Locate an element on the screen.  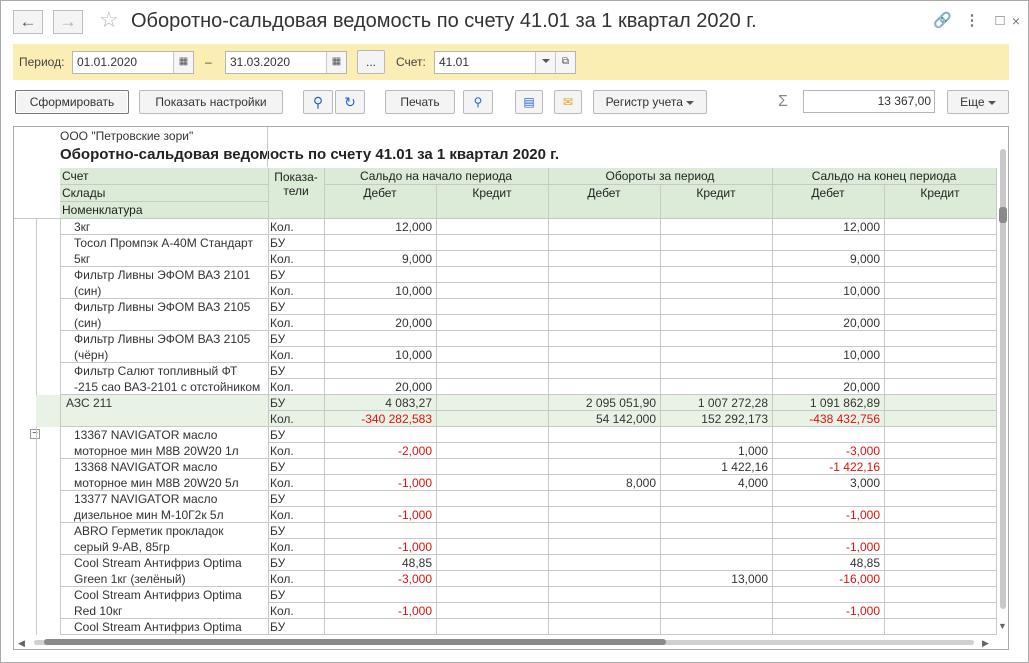
collapse-icon: − is located at coordinates (35, 434).